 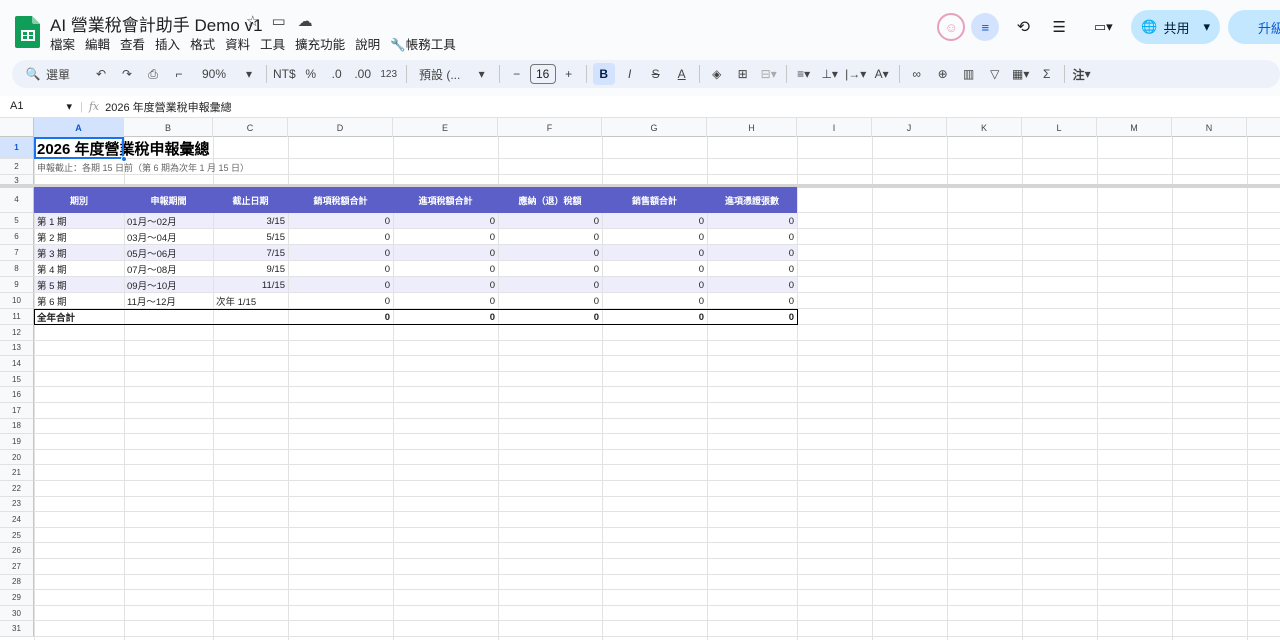 I want to click on bold-button: B, so click(x=603, y=74).